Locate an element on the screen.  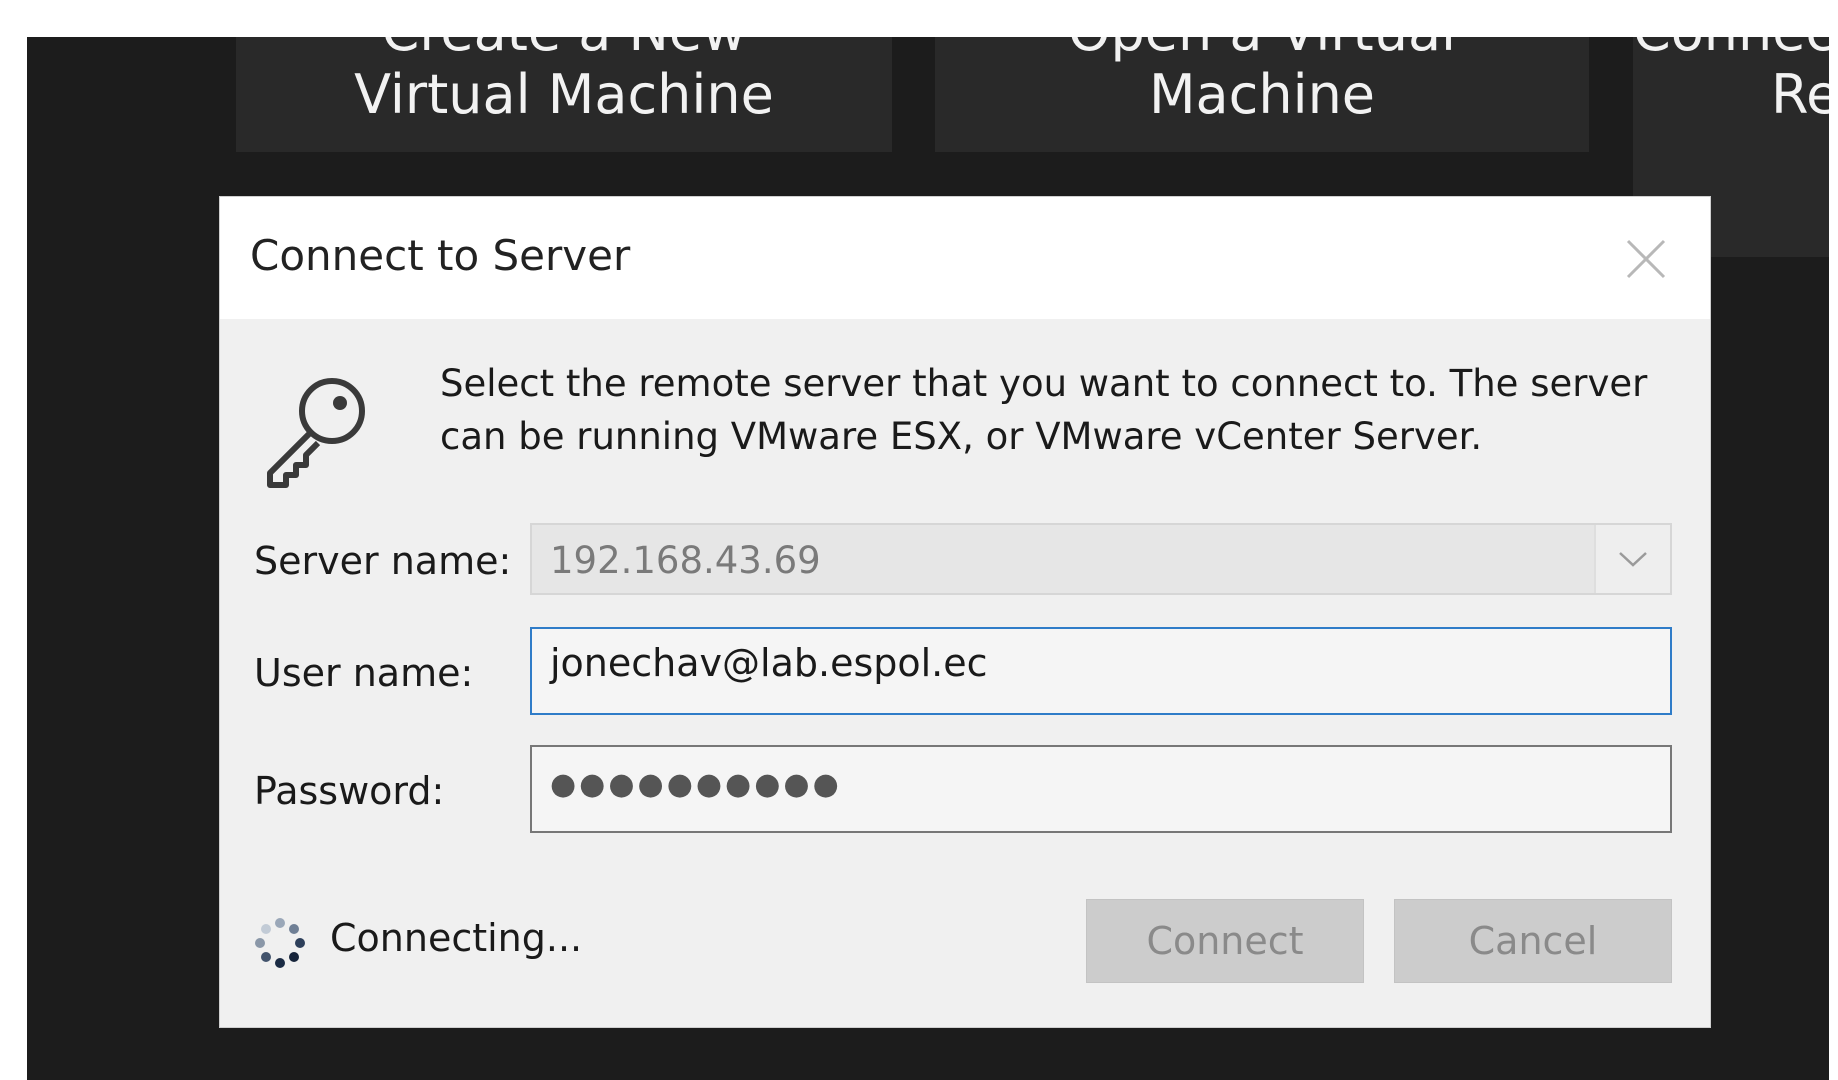
spinner-icon is located at coordinates (280, 943).